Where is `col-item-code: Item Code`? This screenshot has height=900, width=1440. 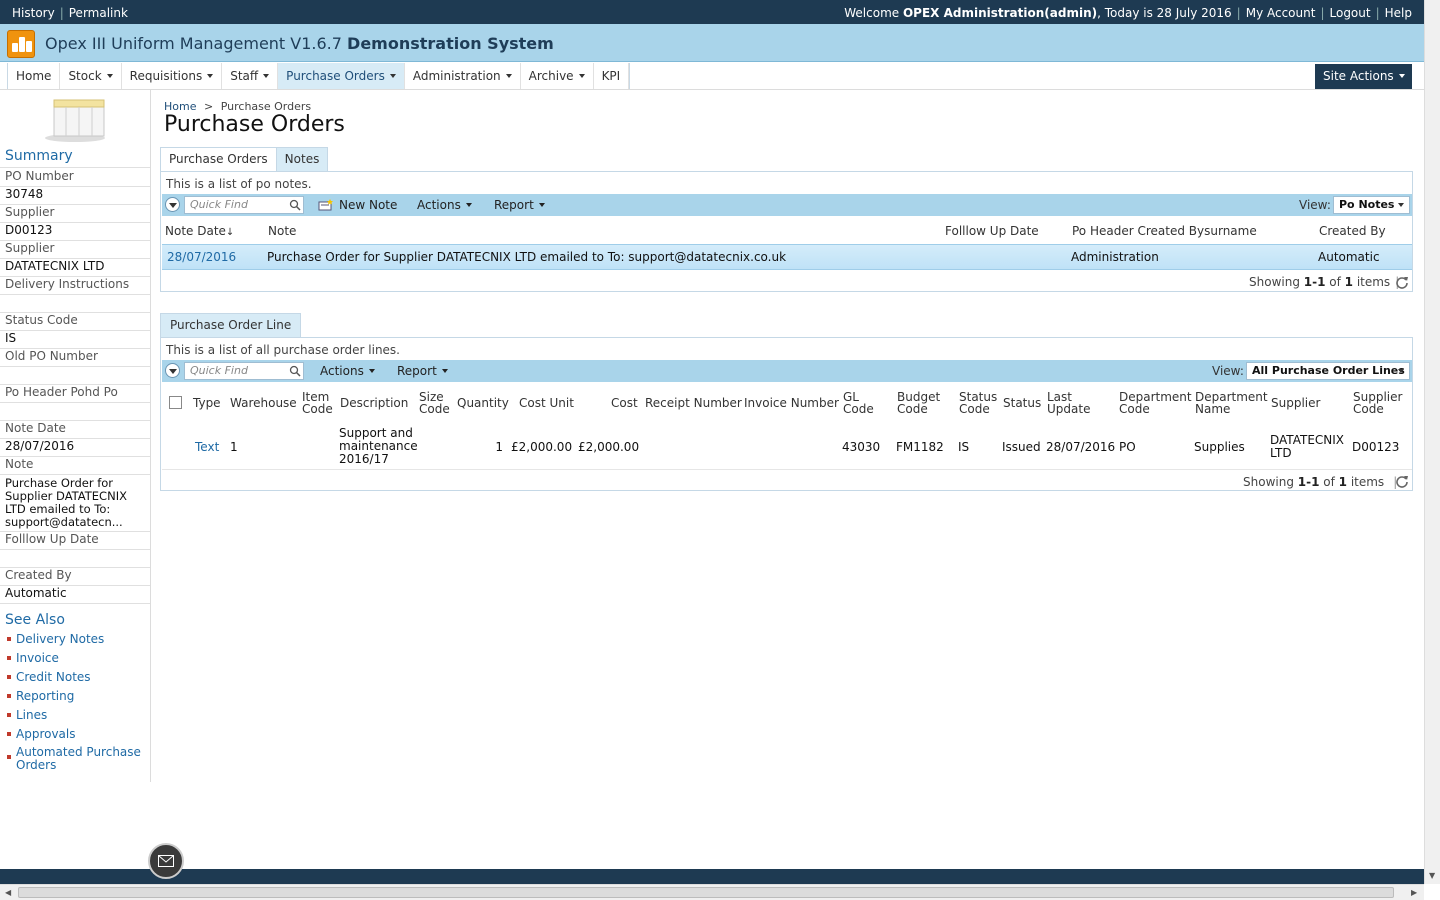 col-item-code: Item Code is located at coordinates (319, 403).